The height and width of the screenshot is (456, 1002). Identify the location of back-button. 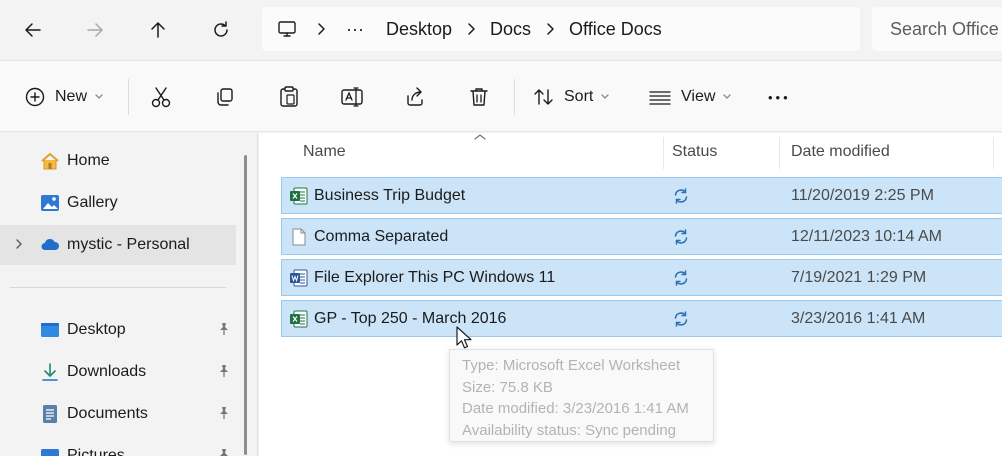
(33, 30).